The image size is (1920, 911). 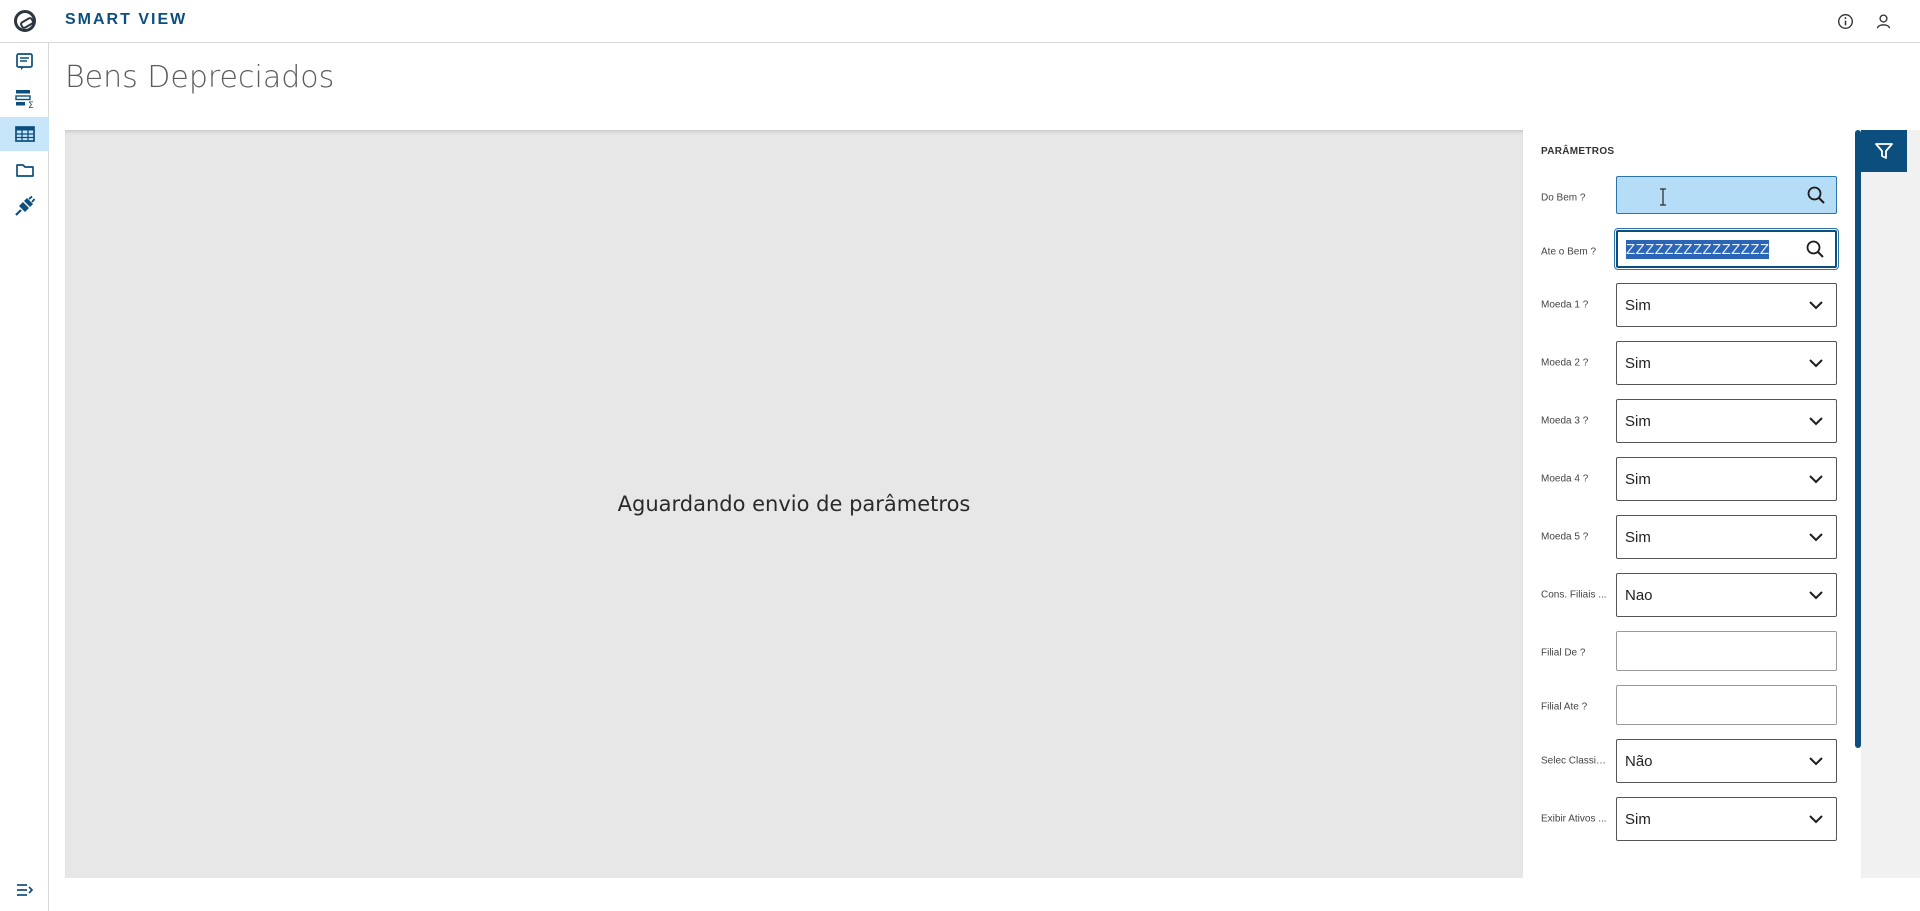 What do you see at coordinates (1726, 761) in the screenshot?
I see `selec-classif-select: Não` at bounding box center [1726, 761].